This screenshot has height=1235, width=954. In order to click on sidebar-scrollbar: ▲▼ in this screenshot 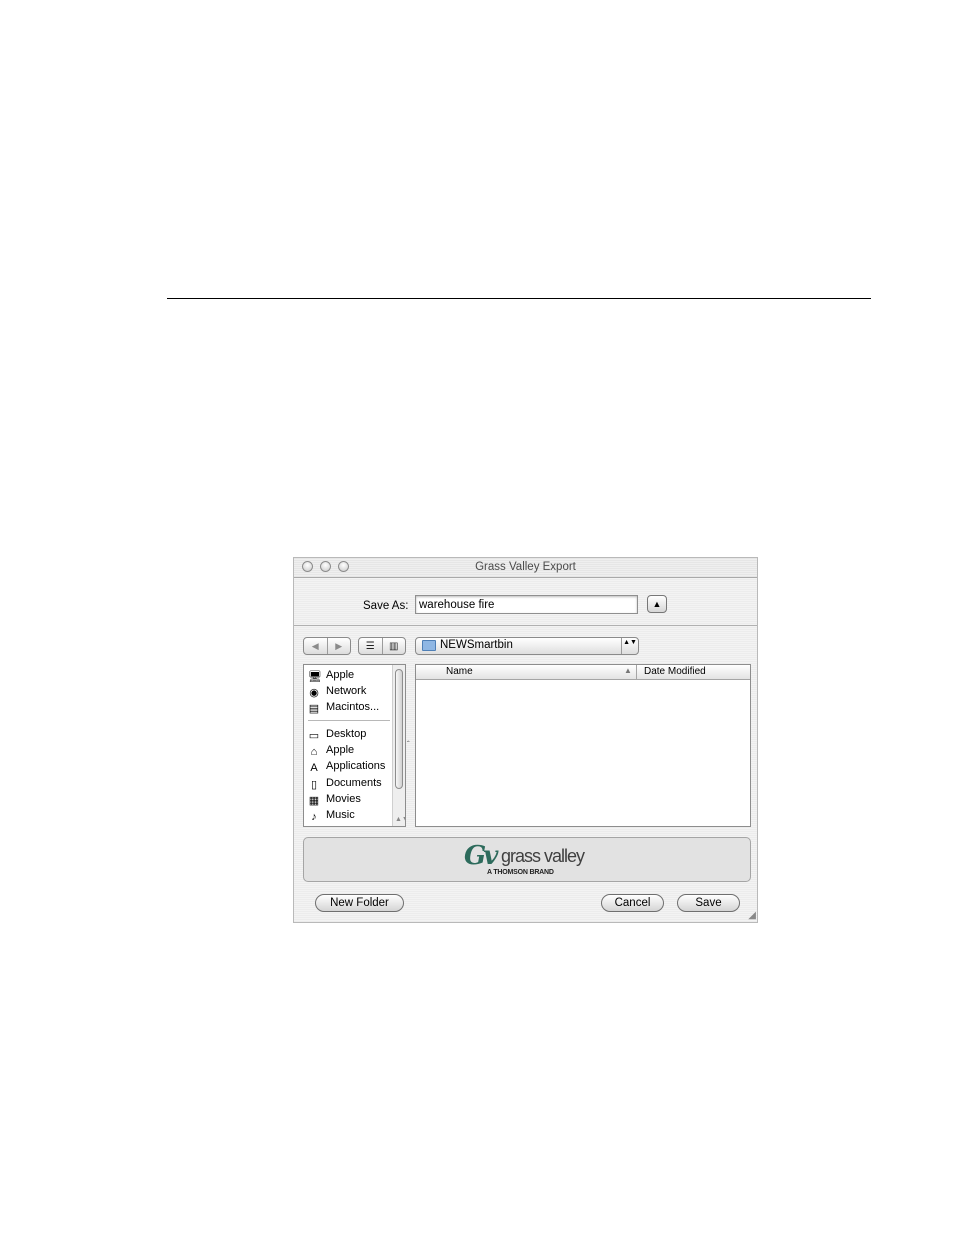, I will do `click(398, 745)`.